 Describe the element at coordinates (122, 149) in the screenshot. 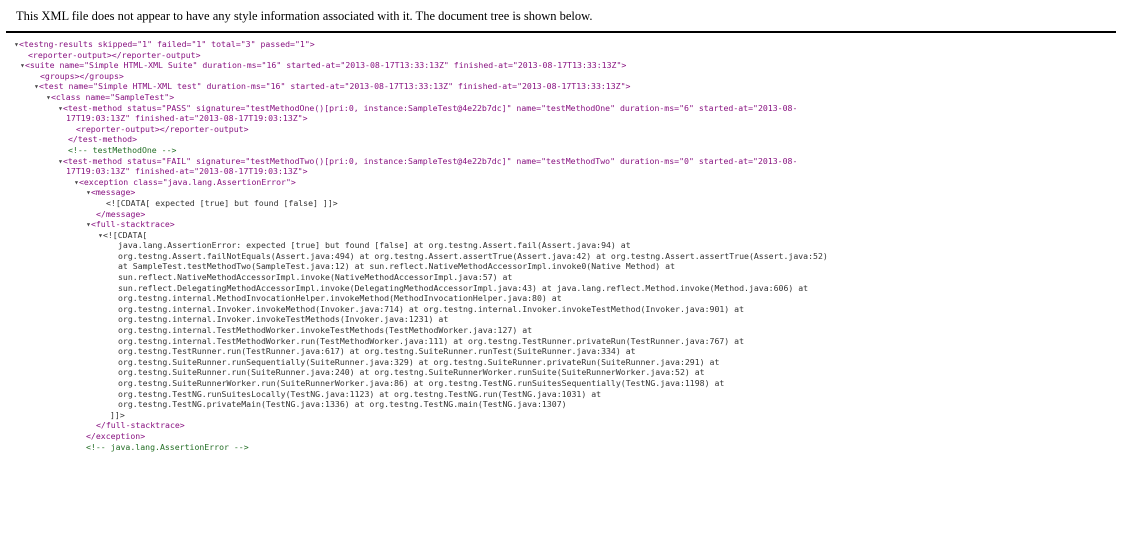

I see `test-method-one-comment: <!-- testMethodOne -->` at that location.